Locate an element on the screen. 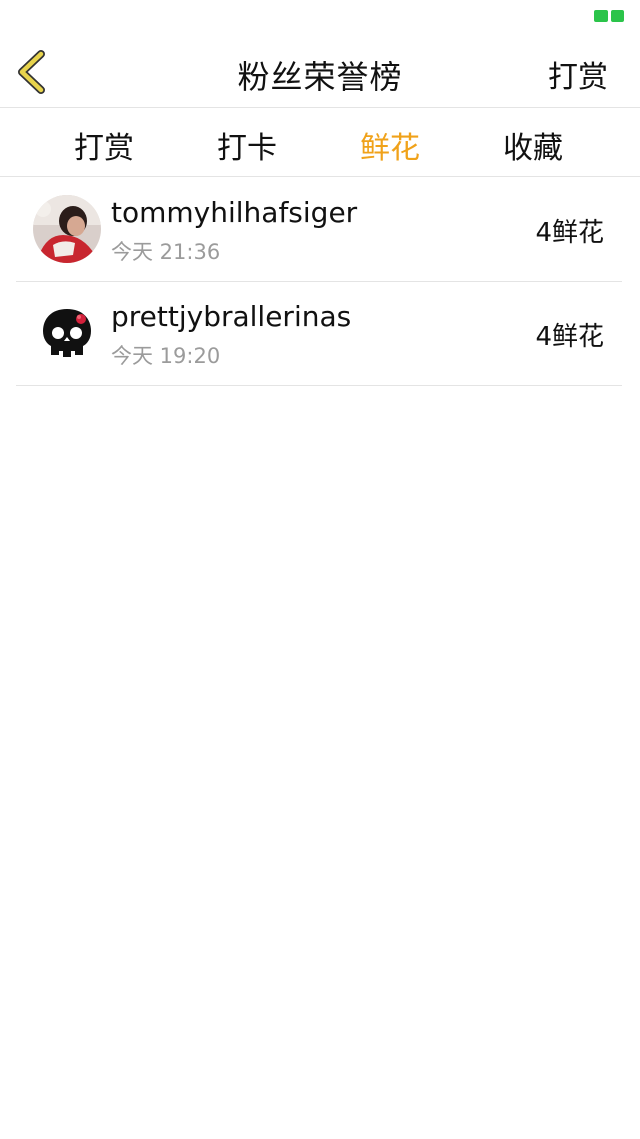 The width and height of the screenshot is (640, 1139). battery-icon is located at coordinates (609, 16).